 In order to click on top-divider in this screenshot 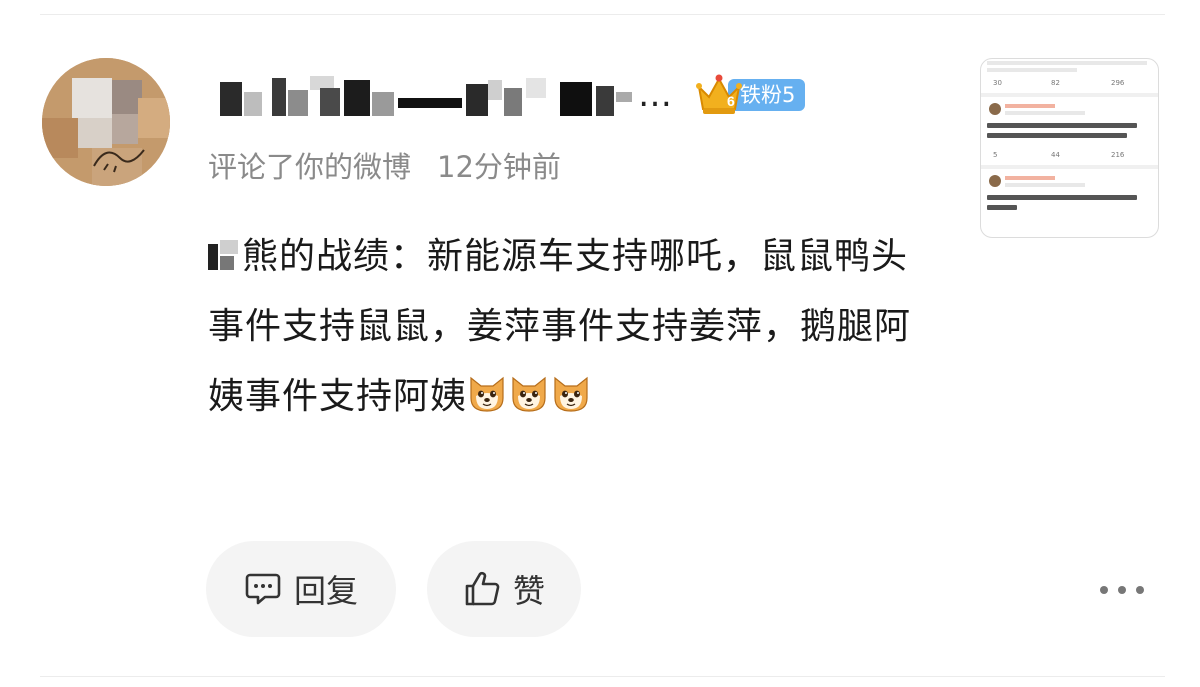, I will do `click(602, 14)`.